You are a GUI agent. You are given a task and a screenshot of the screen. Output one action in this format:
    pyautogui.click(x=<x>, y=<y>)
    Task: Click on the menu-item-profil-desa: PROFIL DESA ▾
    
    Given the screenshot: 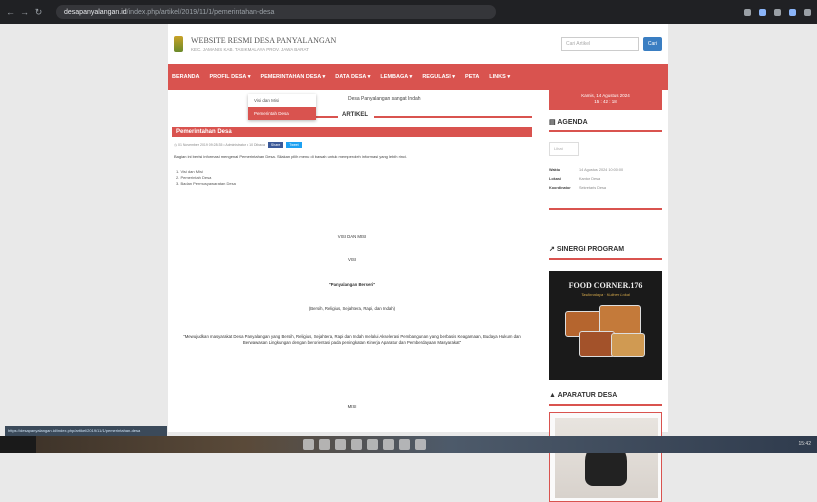 What is the action you would take?
    pyautogui.click(x=230, y=77)
    